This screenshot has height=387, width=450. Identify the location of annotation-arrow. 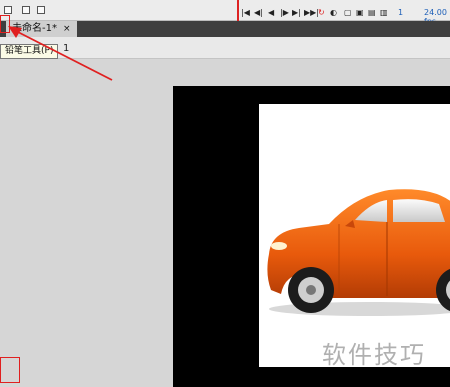
(60, 53).